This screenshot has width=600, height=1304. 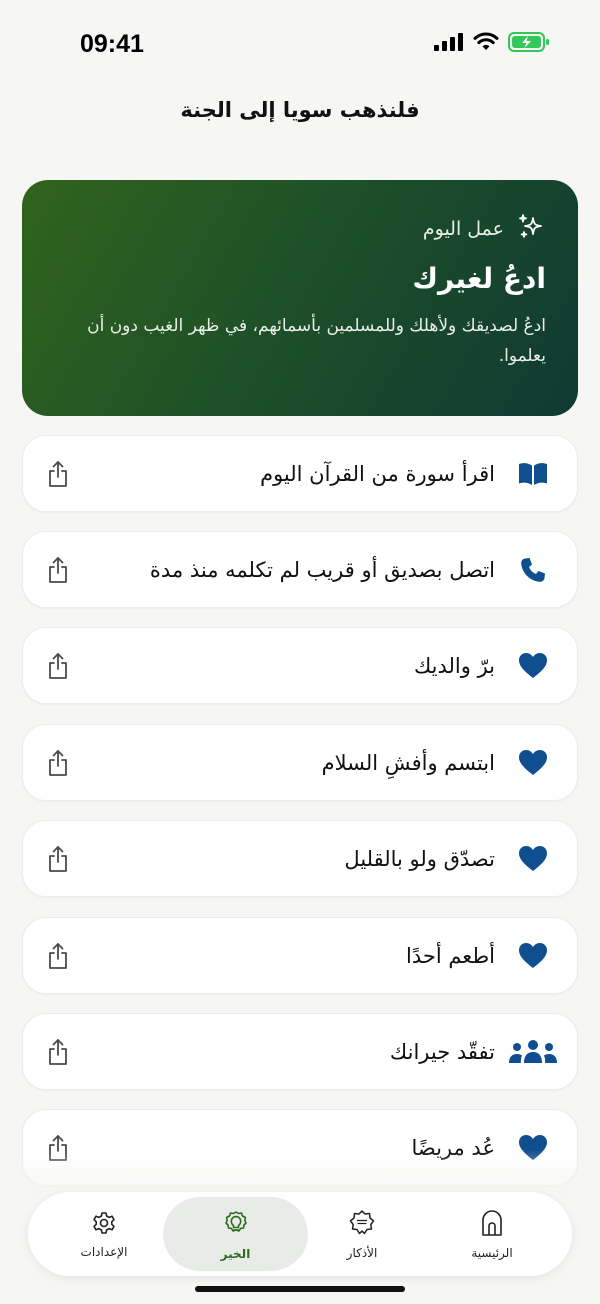 What do you see at coordinates (300, 45) in the screenshot?
I see `status-bar: 09:41` at bounding box center [300, 45].